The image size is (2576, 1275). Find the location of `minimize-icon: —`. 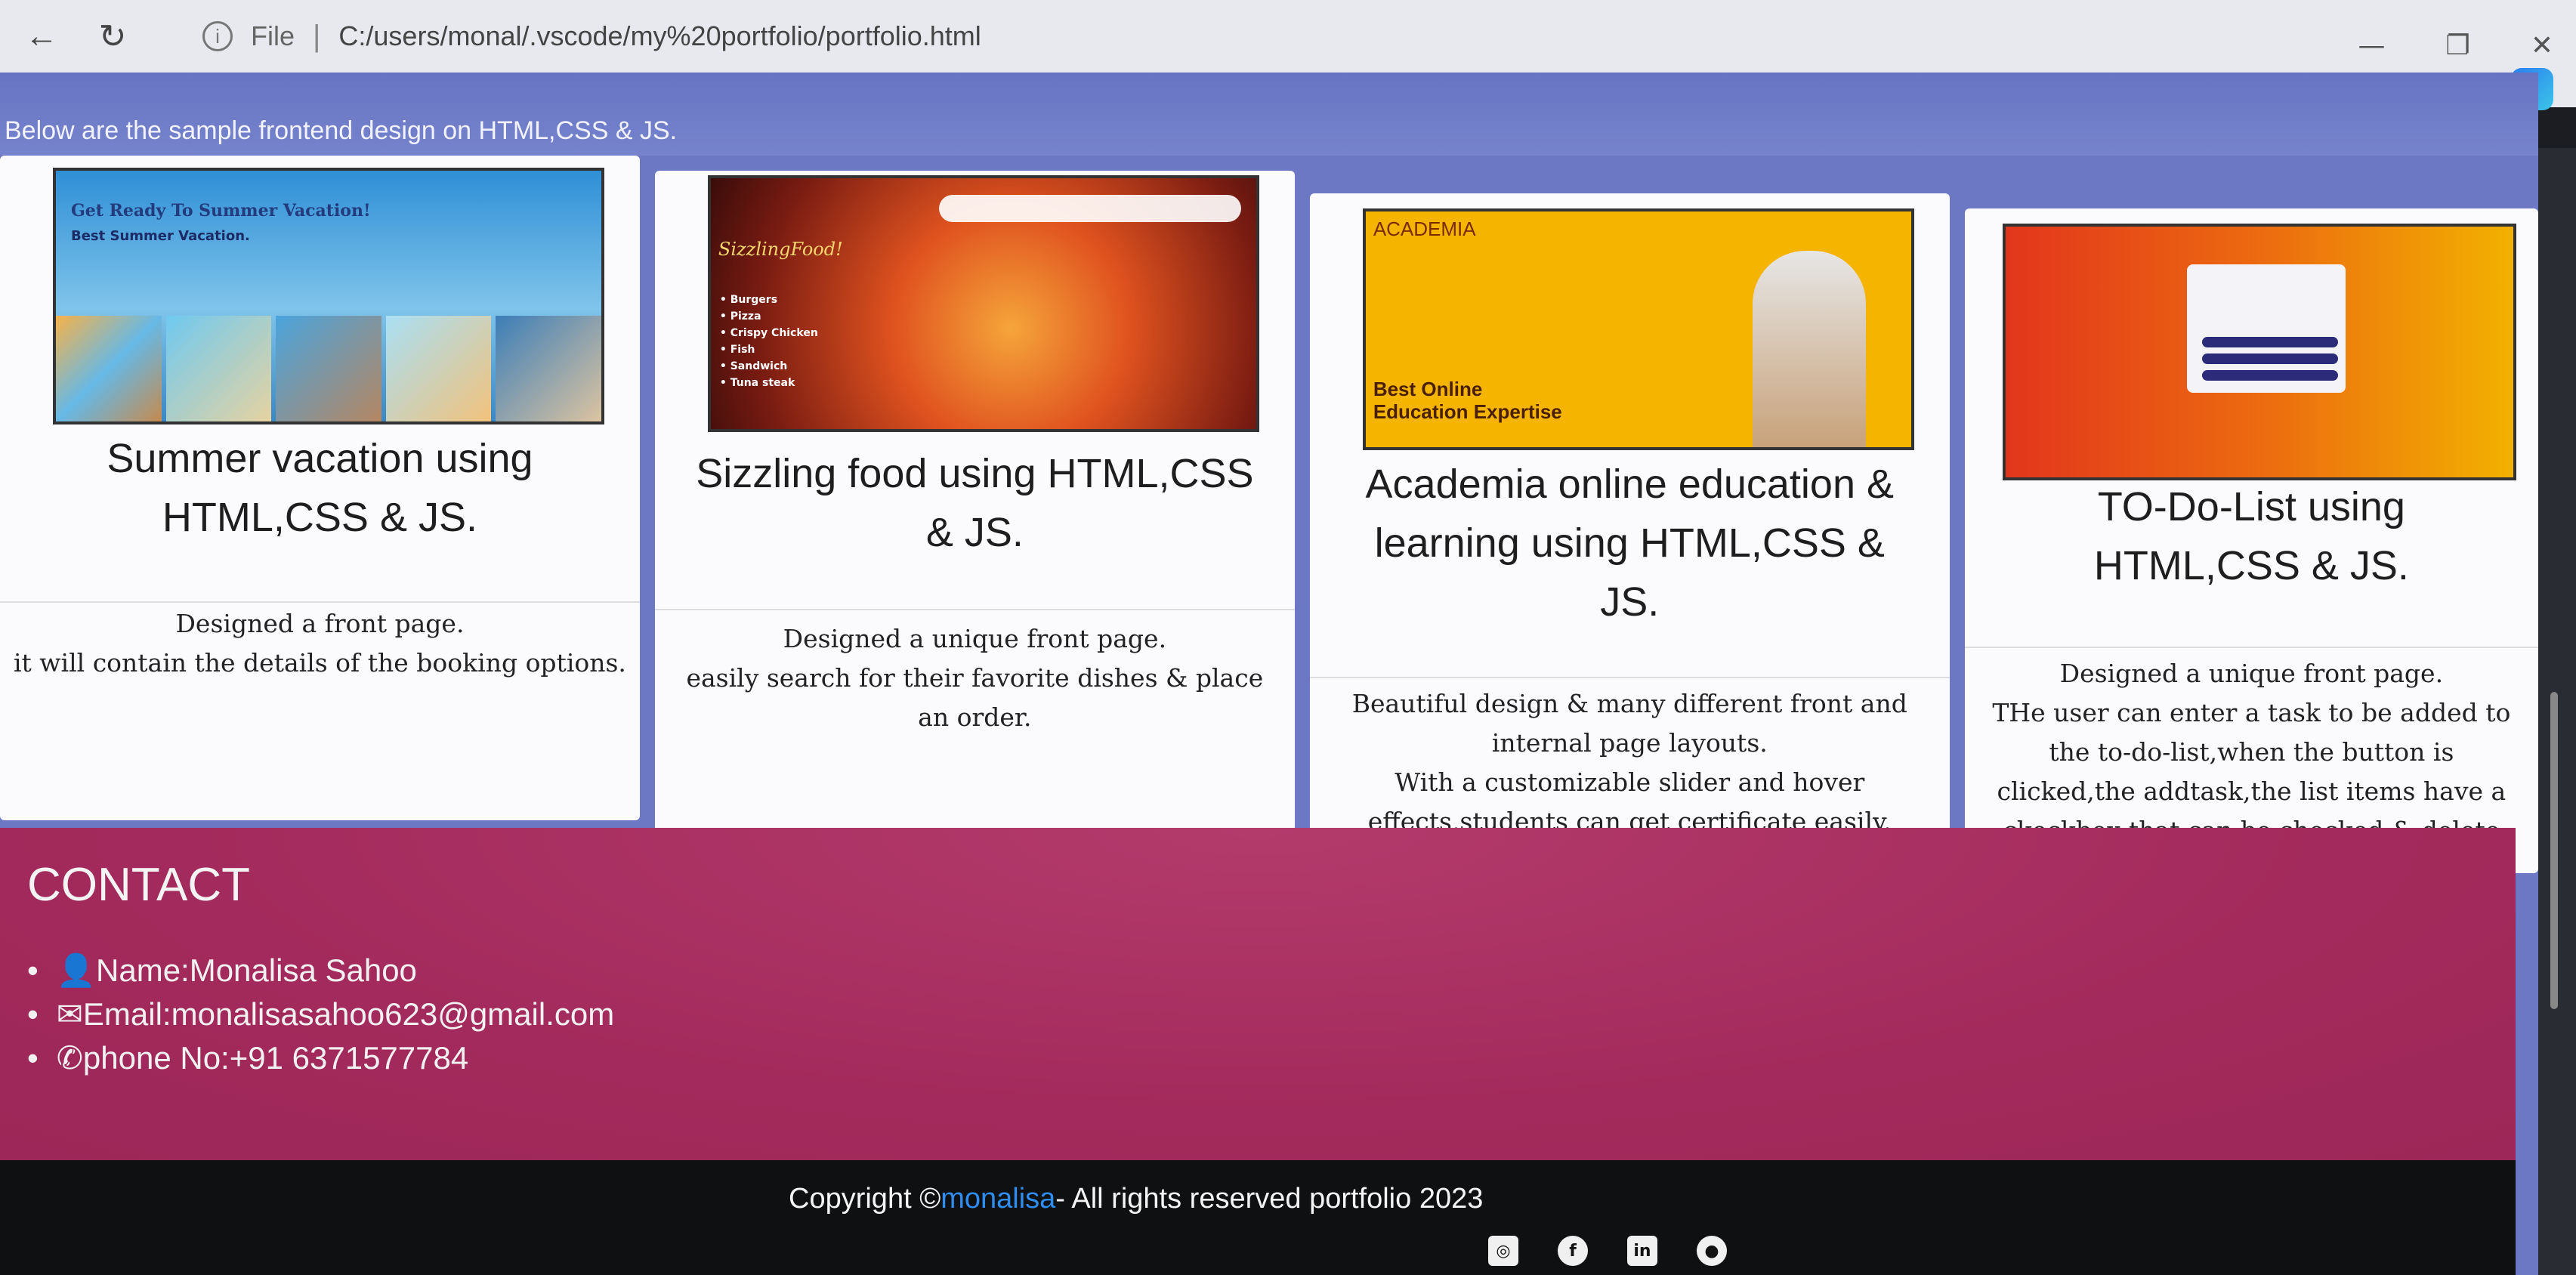

minimize-icon: — is located at coordinates (2372, 45).